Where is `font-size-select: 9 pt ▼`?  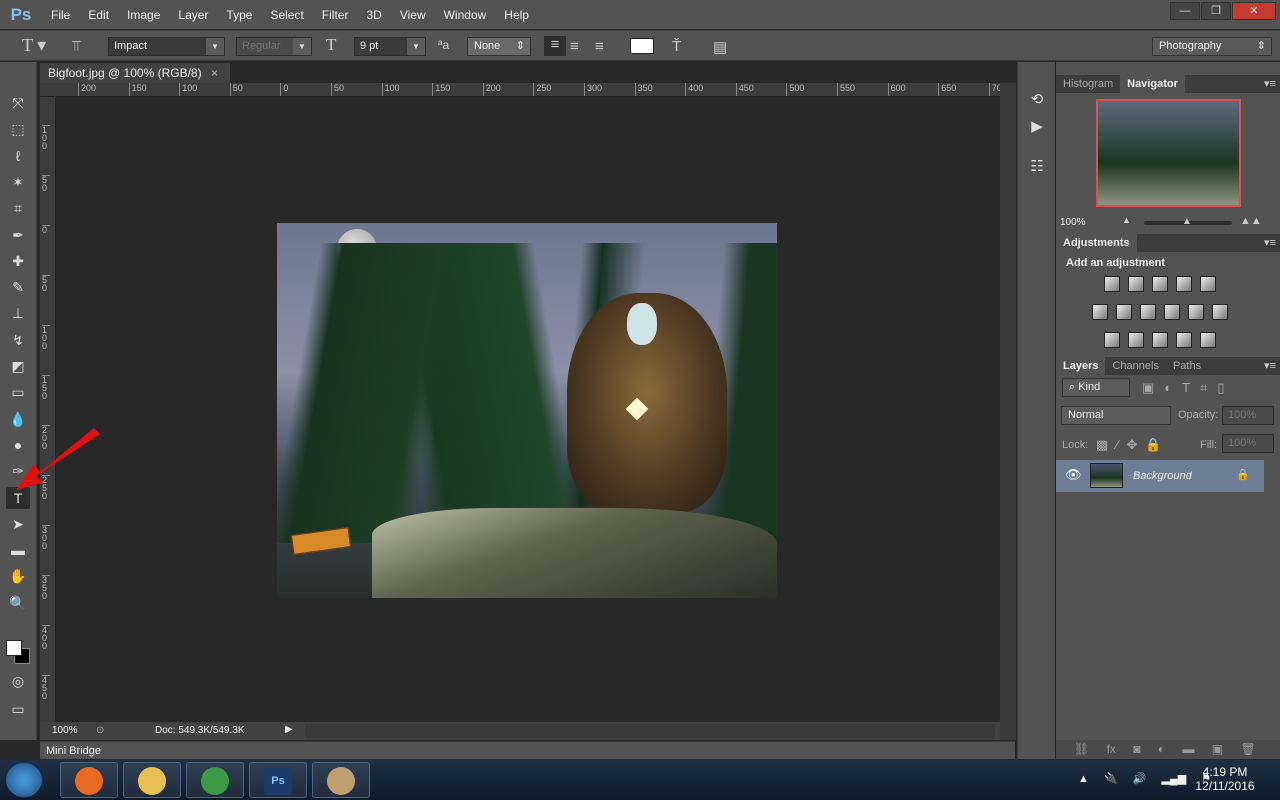 font-size-select: 9 pt ▼ is located at coordinates (390, 46).